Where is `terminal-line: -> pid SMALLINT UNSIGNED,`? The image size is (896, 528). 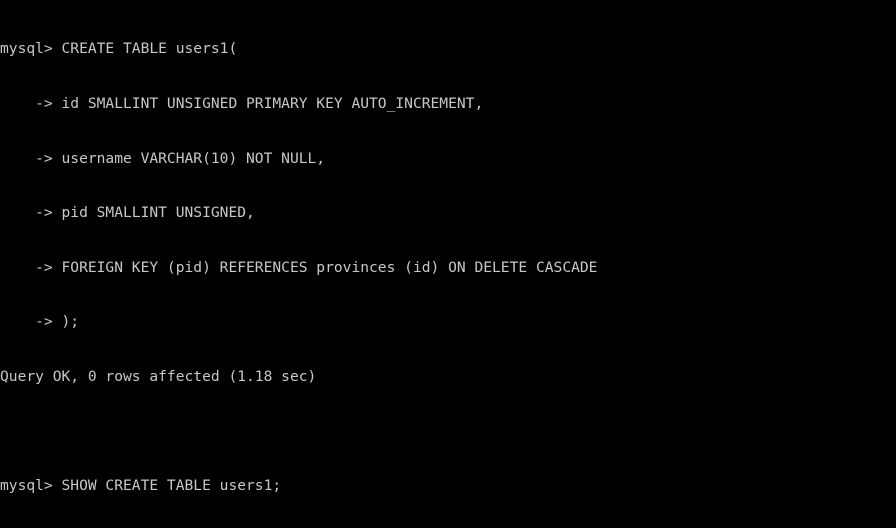
terminal-line: -> pid SMALLINT UNSIGNED, is located at coordinates (127, 213).